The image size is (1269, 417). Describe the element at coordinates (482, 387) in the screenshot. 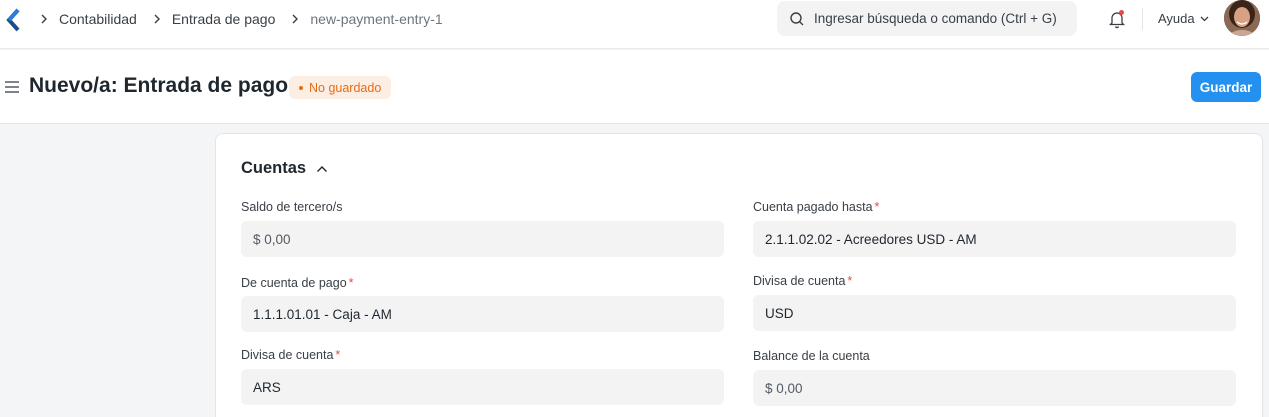

I see `paid-from-currency-field: ARS` at that location.